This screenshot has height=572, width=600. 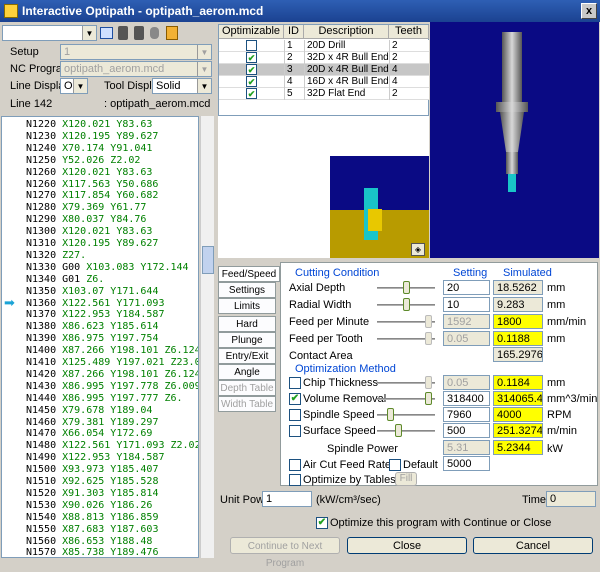 What do you see at coordinates (247, 306) in the screenshot?
I see `tab-limits: Limits` at bounding box center [247, 306].